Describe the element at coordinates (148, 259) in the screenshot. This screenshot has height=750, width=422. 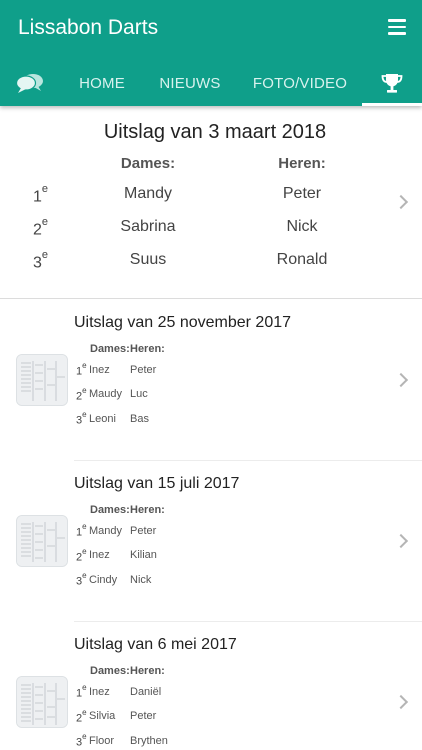
I see `dames-name: Suus` at that location.